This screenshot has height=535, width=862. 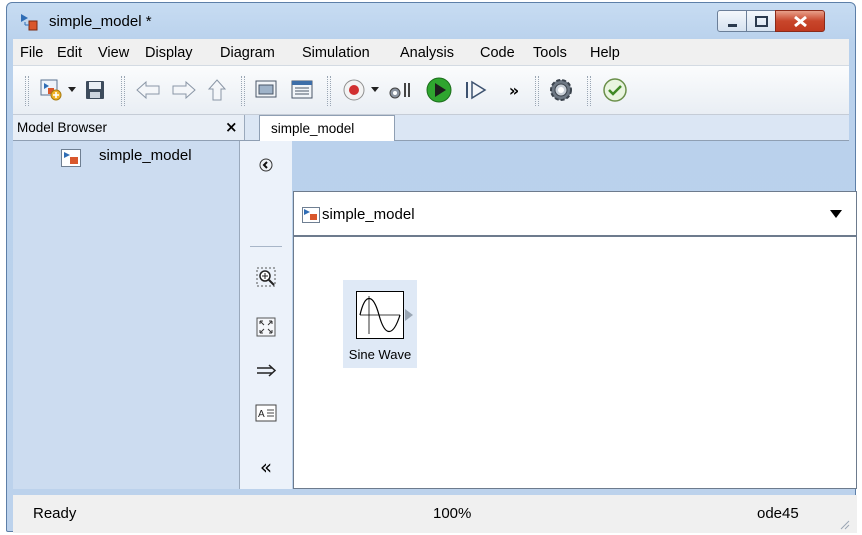 I want to click on hide-browser-button, so click(x=266, y=165).